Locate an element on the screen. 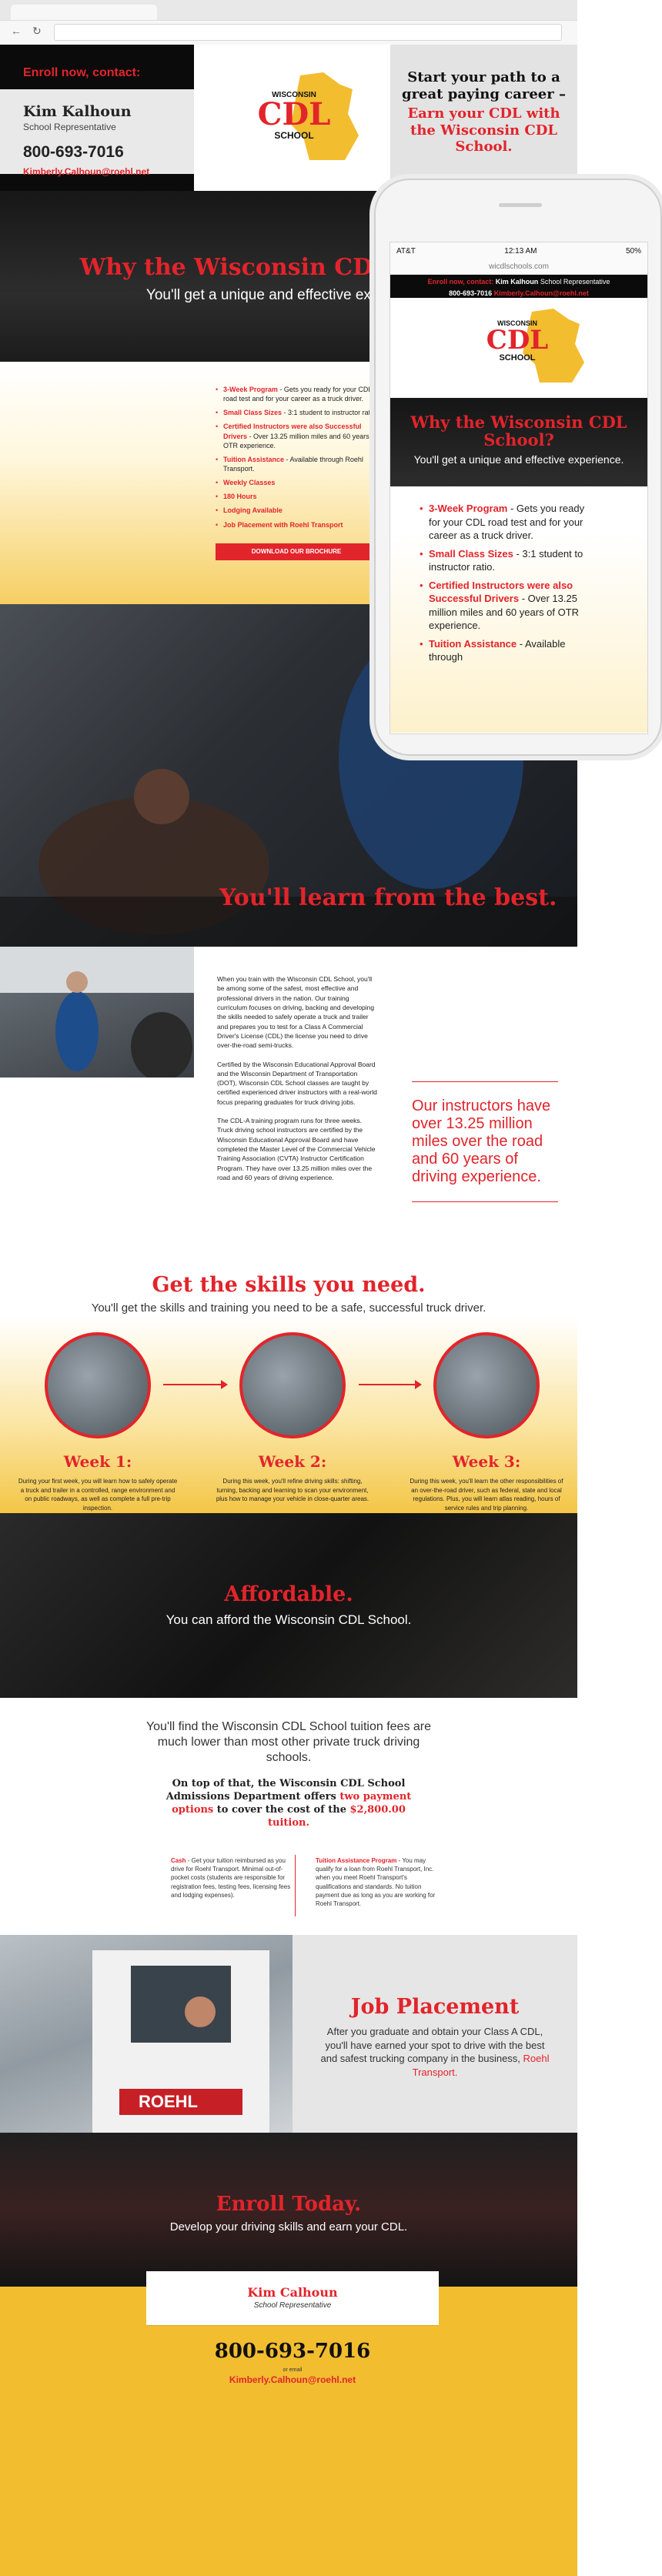 The width and height of the screenshot is (662, 2576). contact-email: Kimberly.Calhoun@roehl.net is located at coordinates (292, 2379).